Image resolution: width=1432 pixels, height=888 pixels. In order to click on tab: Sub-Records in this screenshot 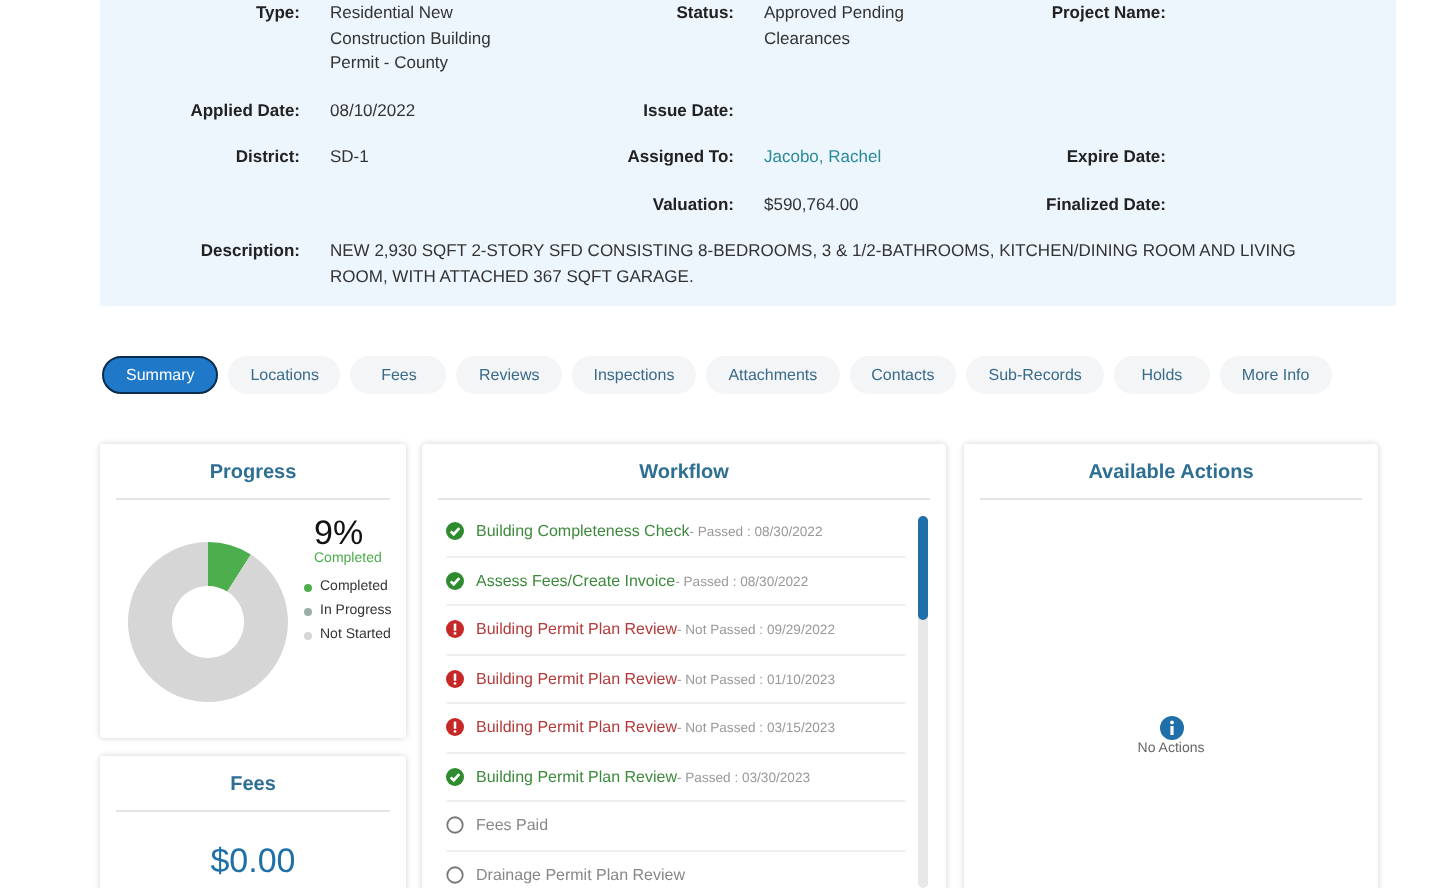, I will do `click(1035, 375)`.